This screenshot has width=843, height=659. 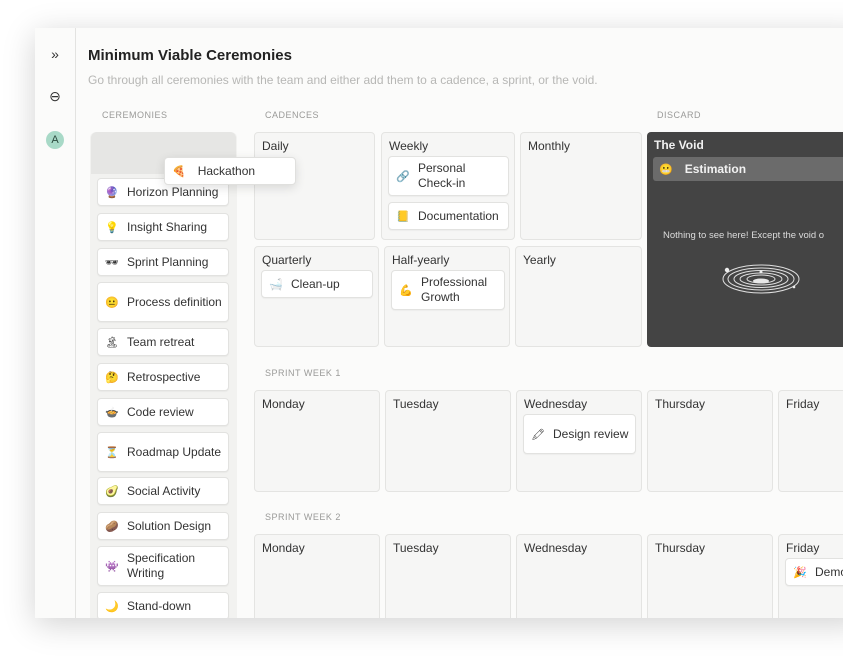 I want to click on crayon-icon: 🖍, so click(x=538, y=434).